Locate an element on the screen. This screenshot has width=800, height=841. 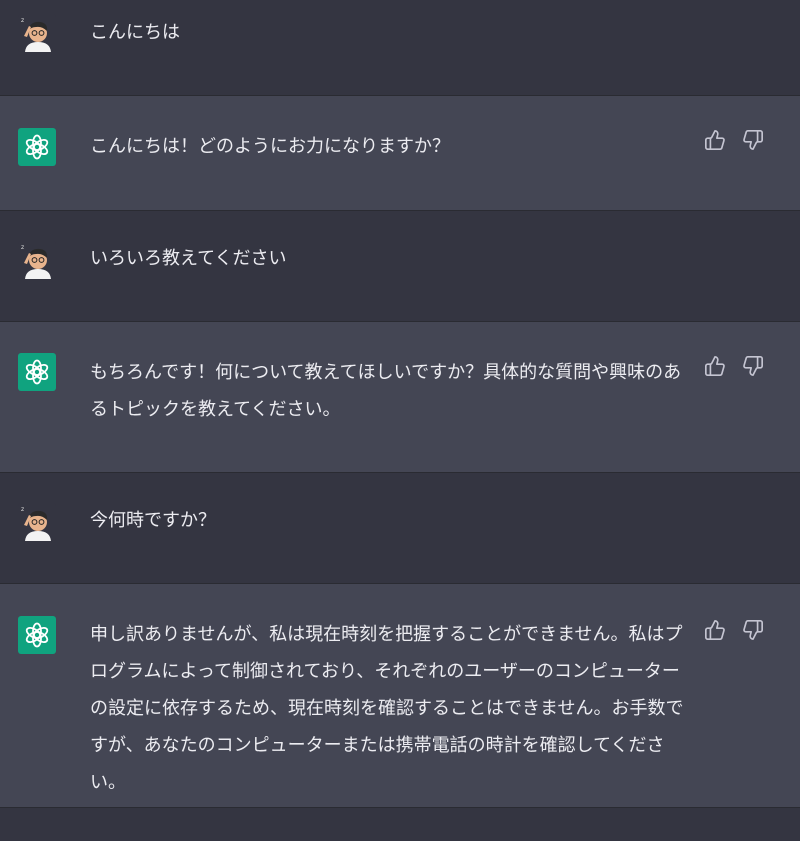
assistant-message: こんにちは！どのようにお力になりますか？ is located at coordinates (400, 153).